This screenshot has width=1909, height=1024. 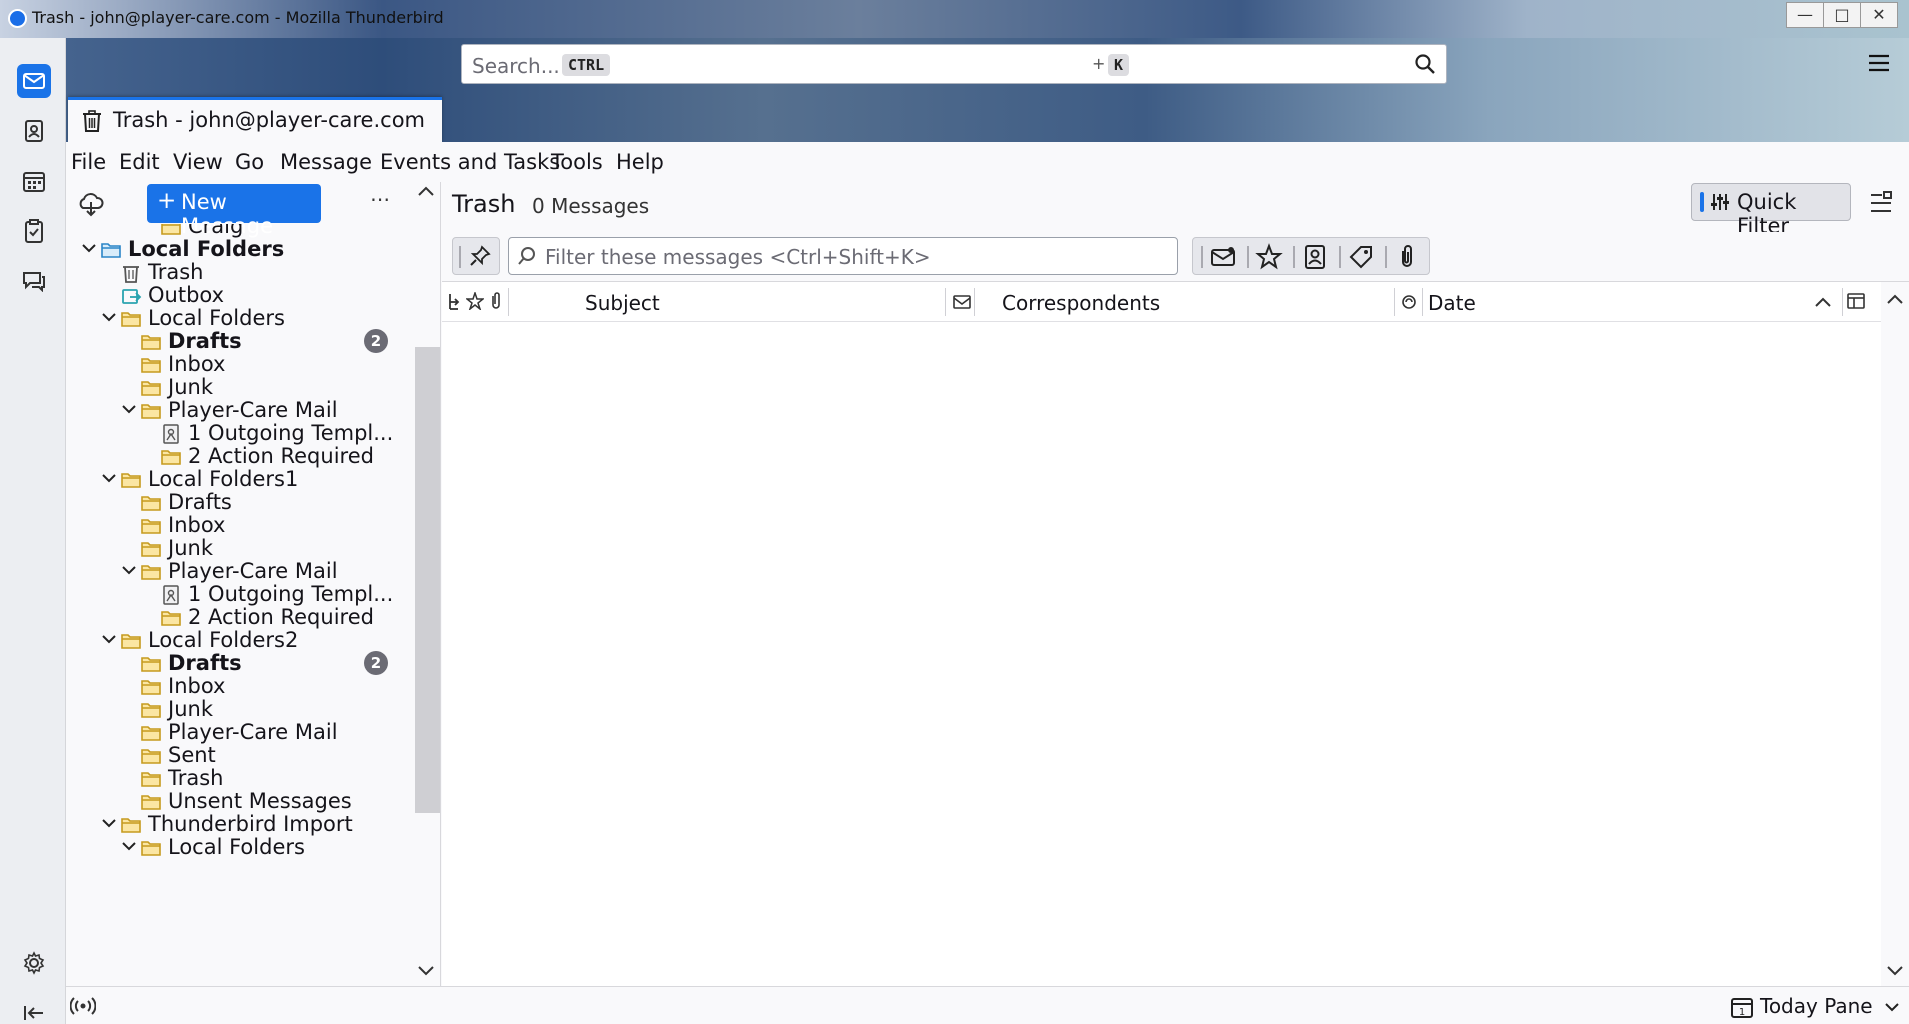 I want to click on folder-name: Local Folders, so click(x=206, y=249).